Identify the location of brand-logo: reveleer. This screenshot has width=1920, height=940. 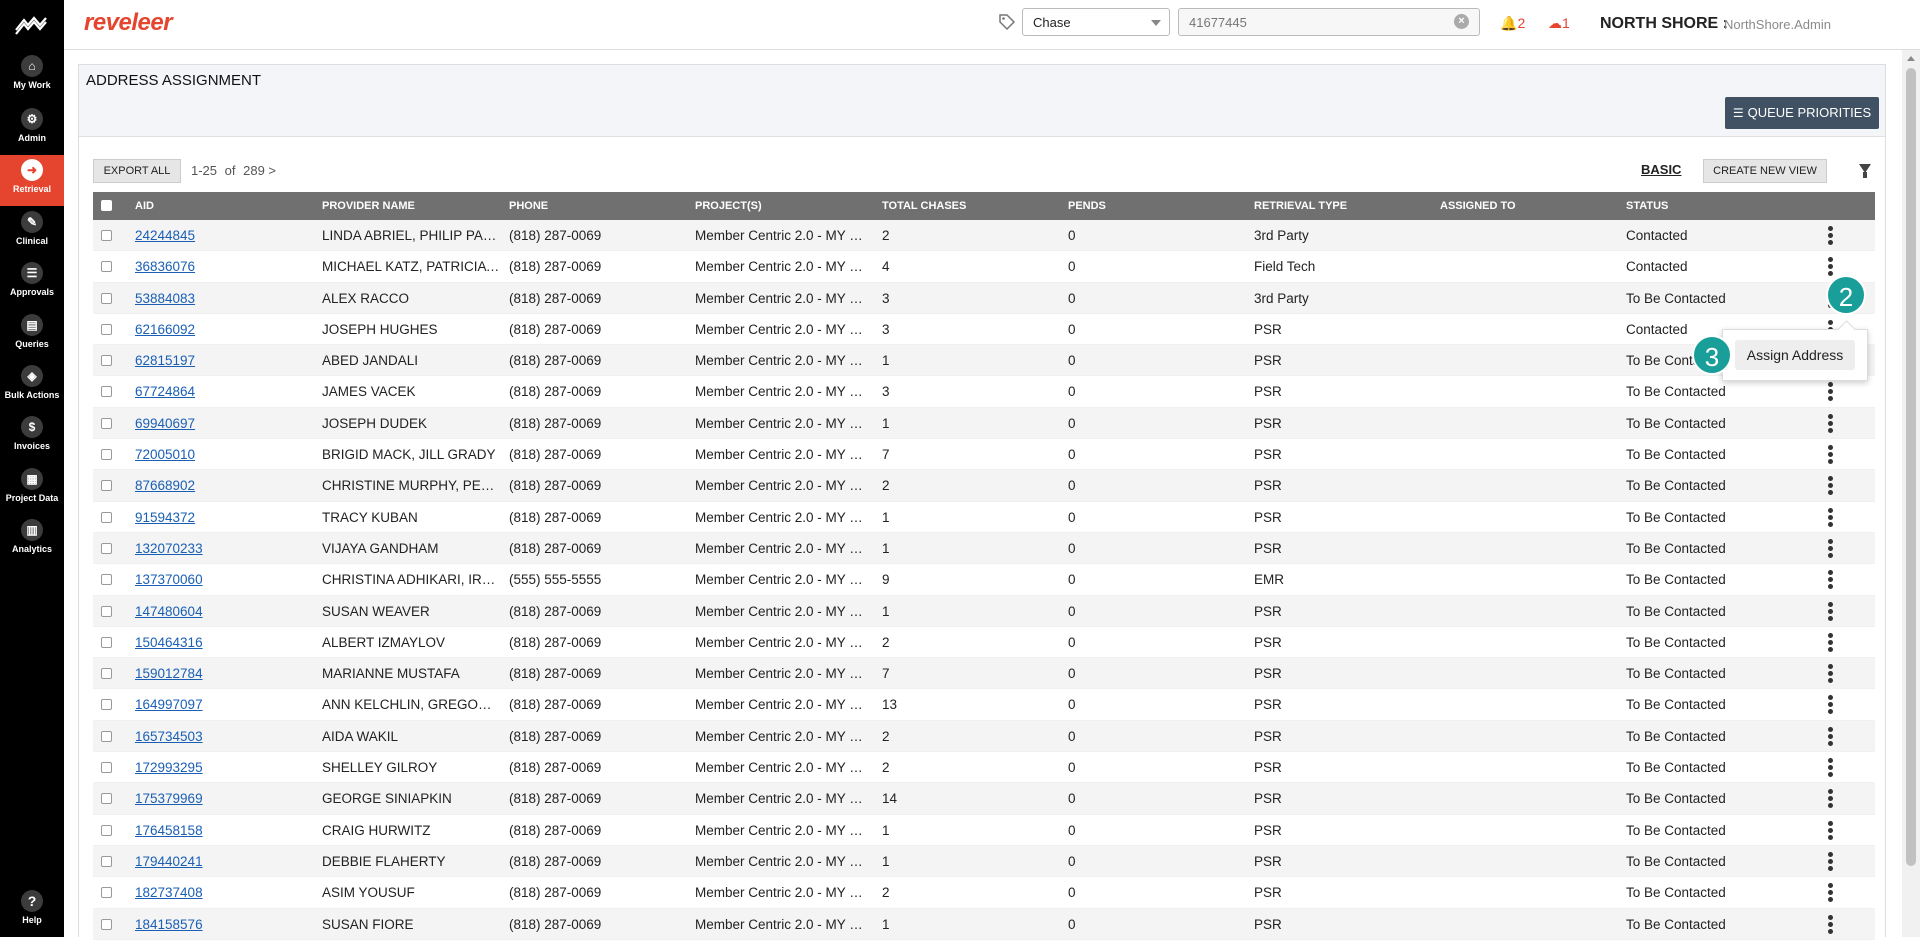
(128, 23).